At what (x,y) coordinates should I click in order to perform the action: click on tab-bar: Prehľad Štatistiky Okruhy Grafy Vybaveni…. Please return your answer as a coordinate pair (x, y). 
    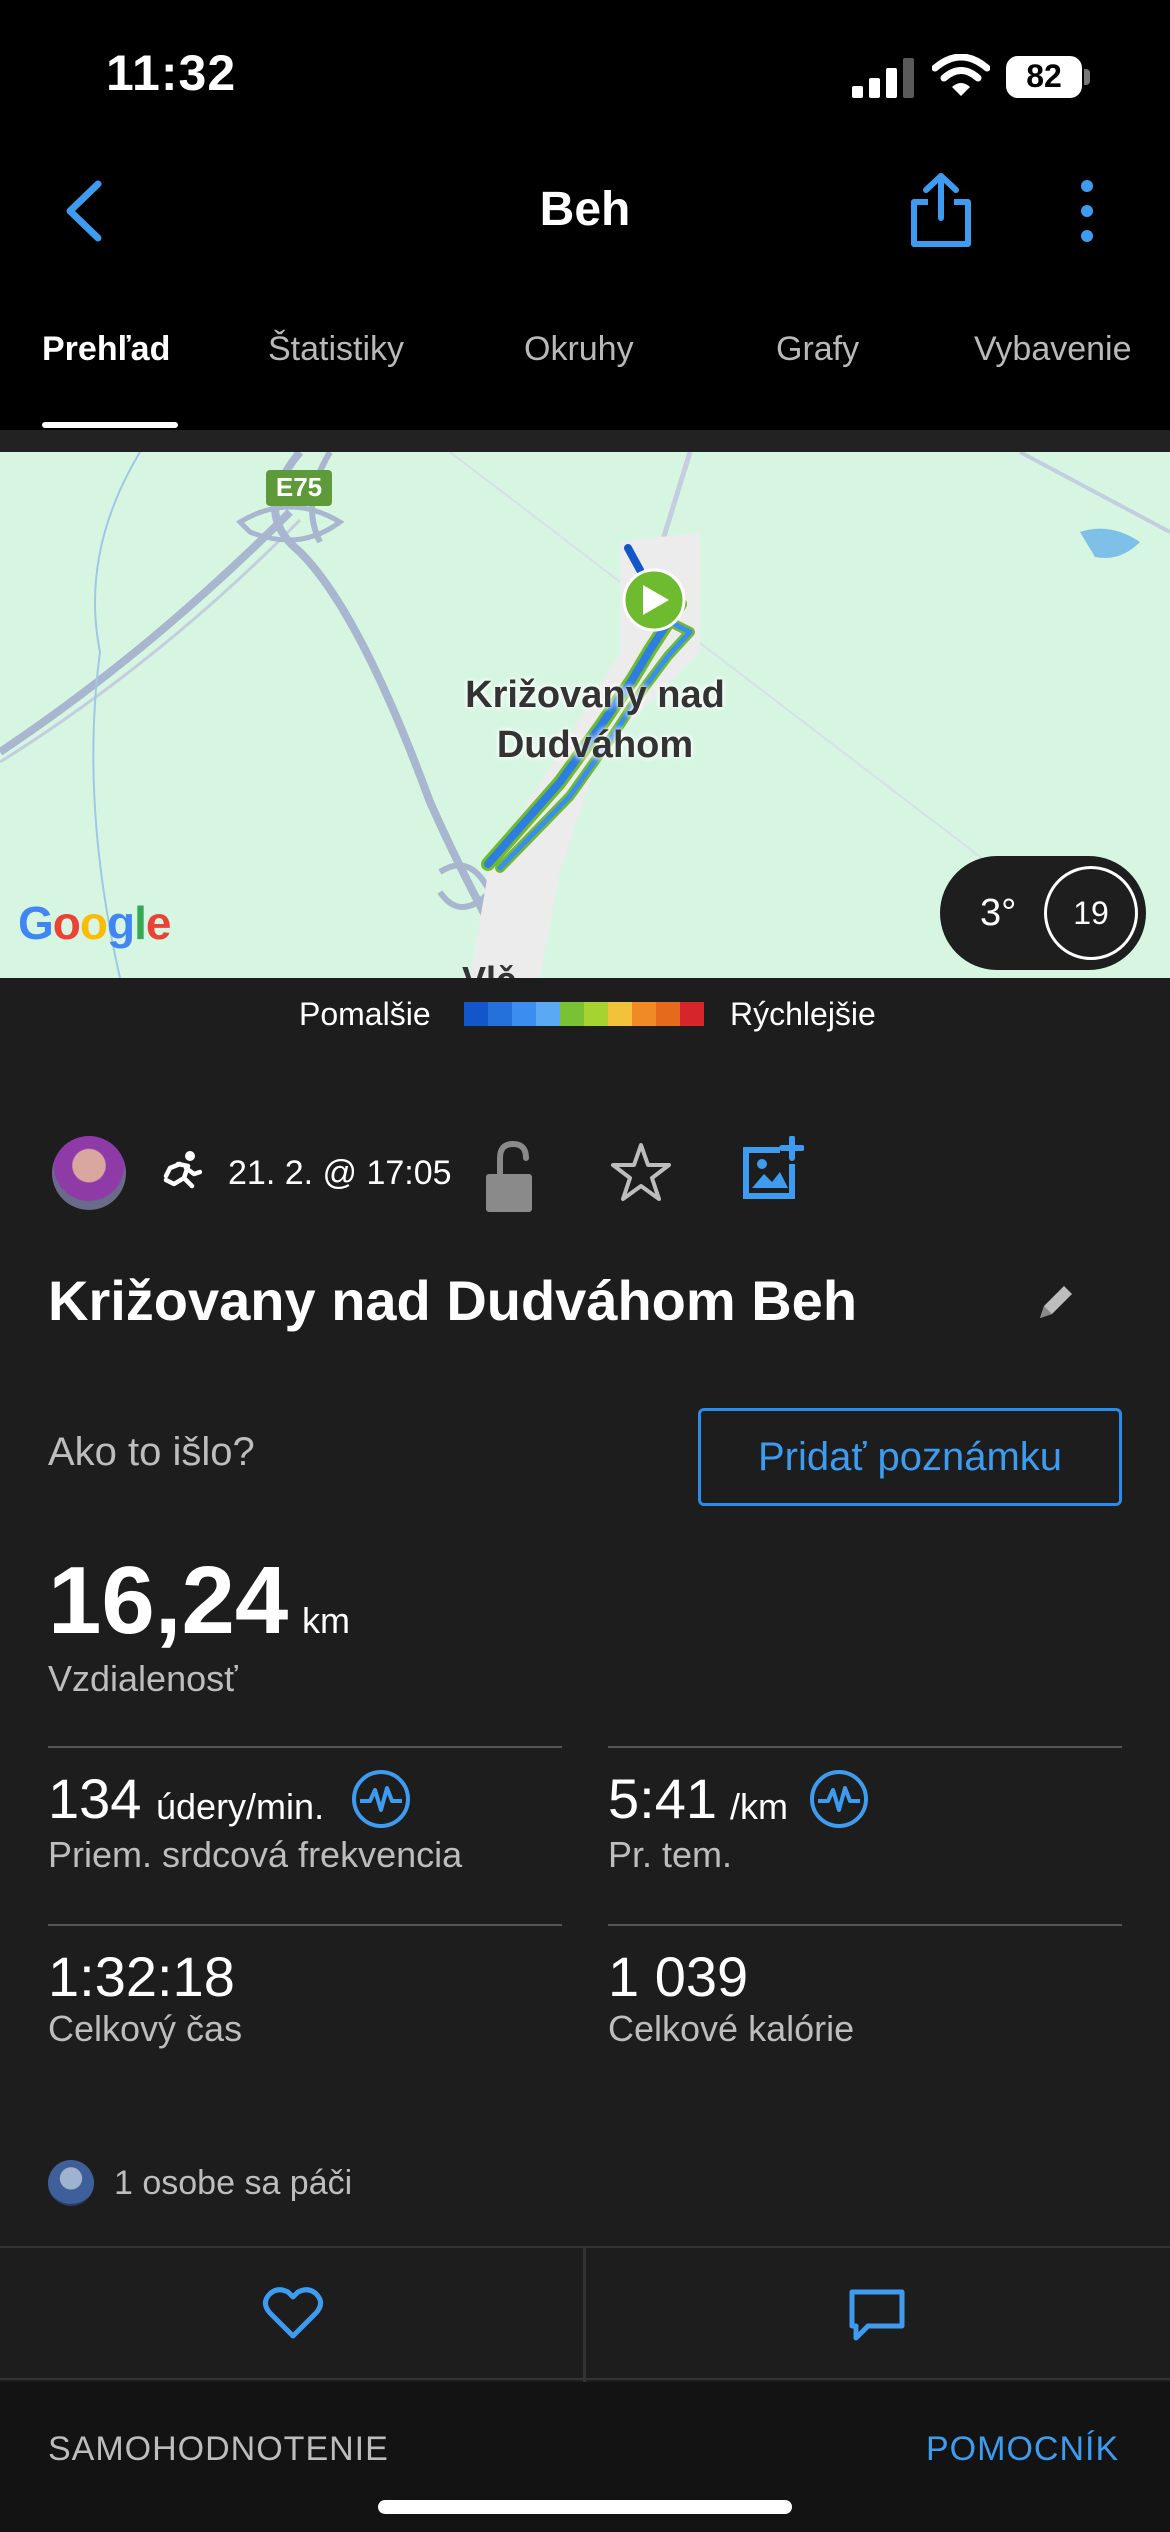
    Looking at the image, I should click on (585, 355).